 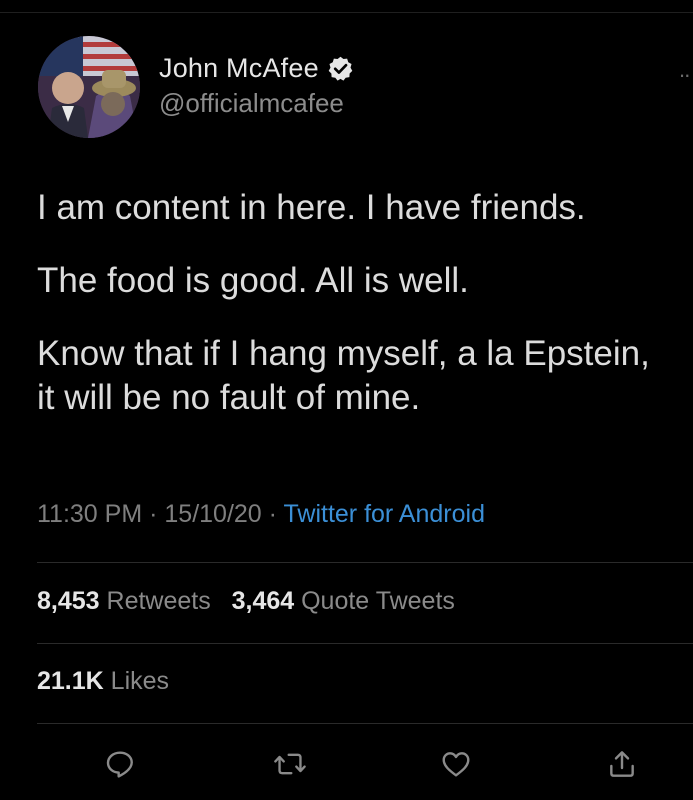 What do you see at coordinates (378, 601) in the screenshot?
I see `quotes-label: Quote Tweets` at bounding box center [378, 601].